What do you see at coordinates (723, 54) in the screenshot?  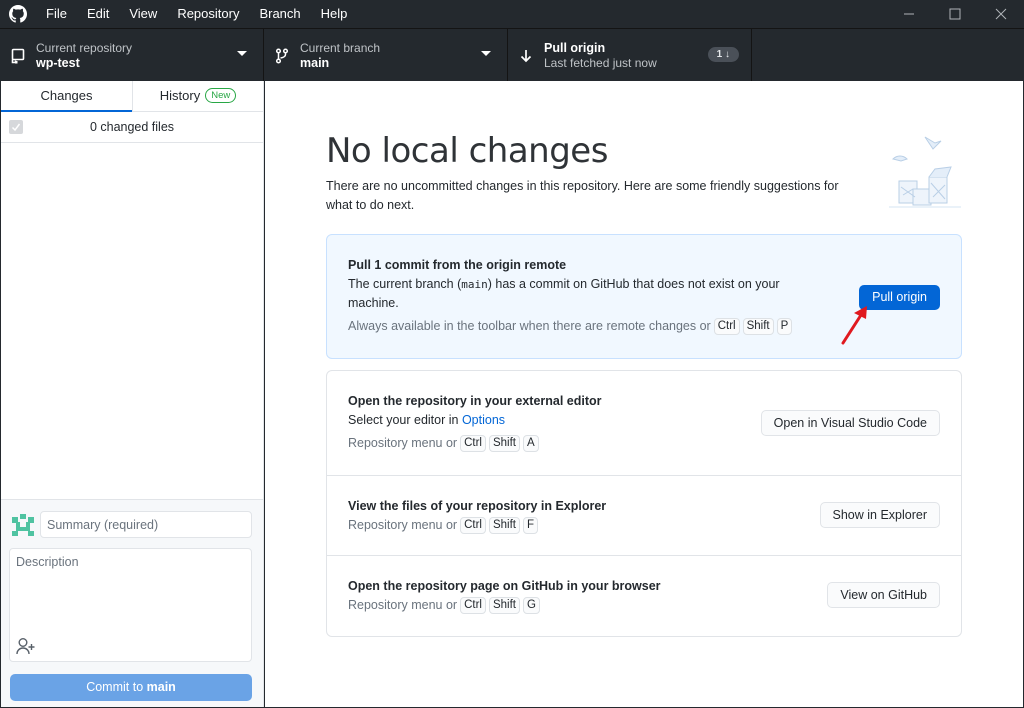 I see `incoming-commits-badge: 1 ↓` at bounding box center [723, 54].